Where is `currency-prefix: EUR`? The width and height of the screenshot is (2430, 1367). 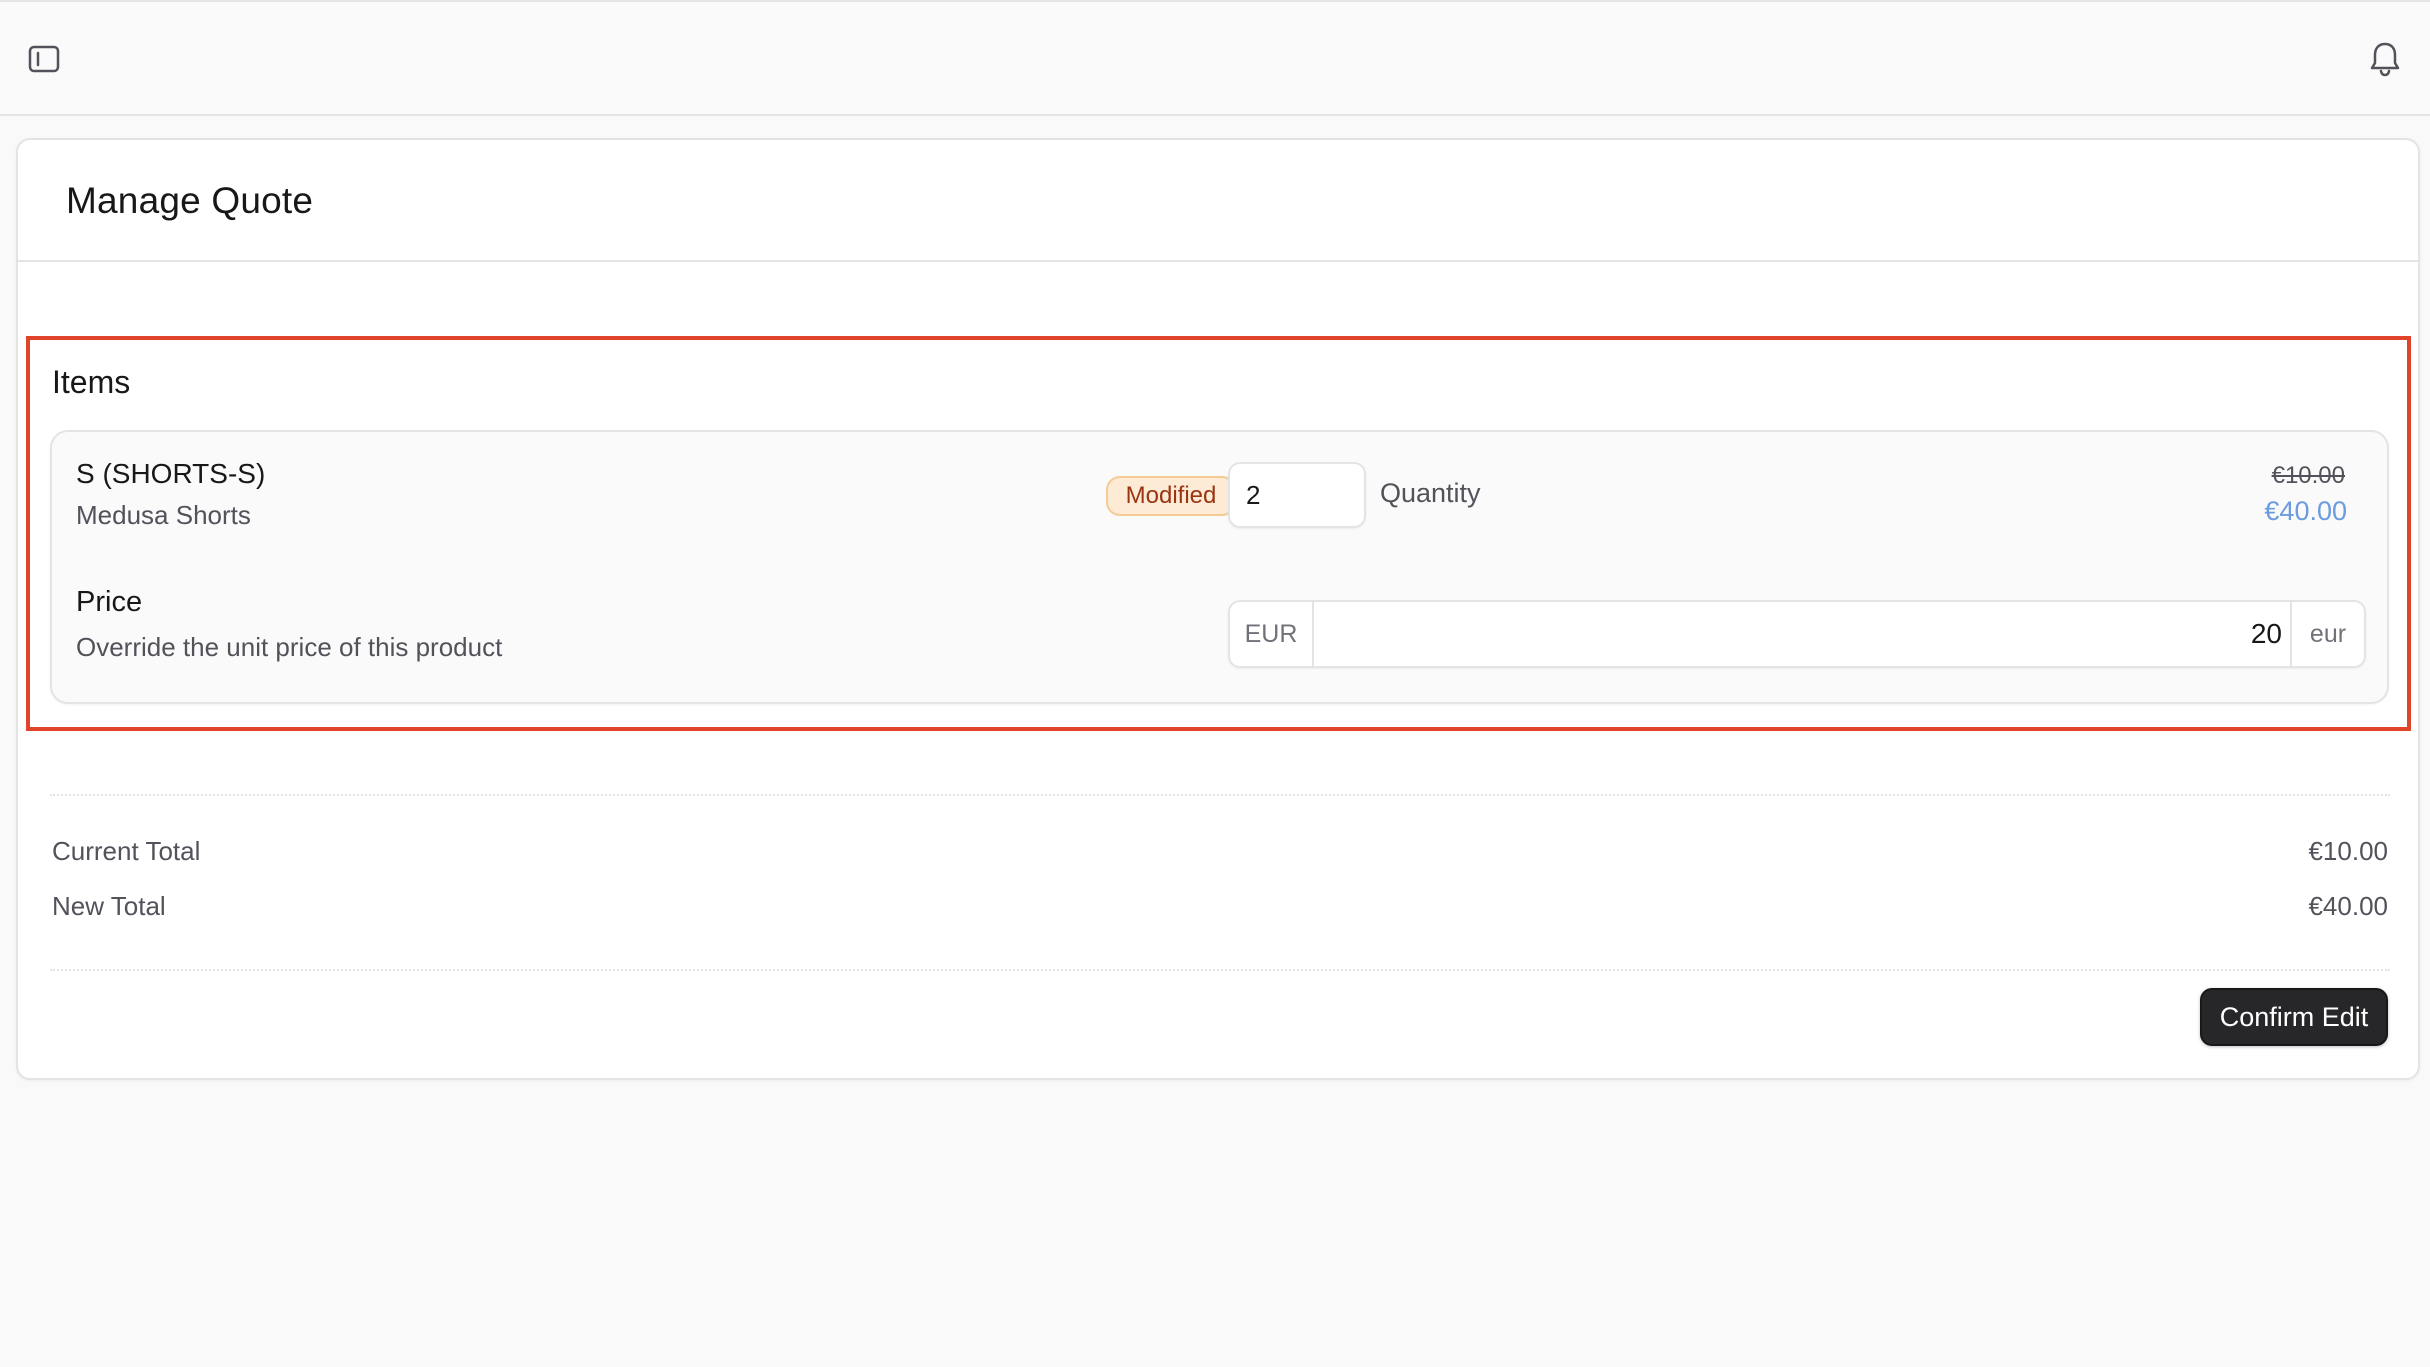
currency-prefix: EUR is located at coordinates (1272, 634).